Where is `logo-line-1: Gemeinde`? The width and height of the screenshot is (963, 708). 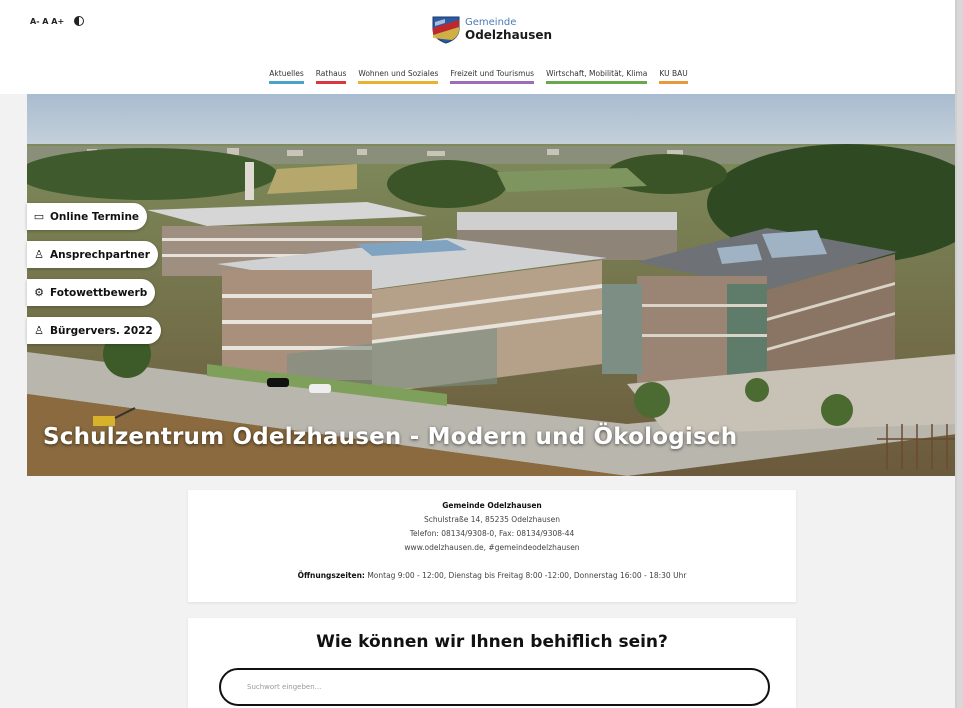
logo-line-1: Gemeinde is located at coordinates (491, 22).